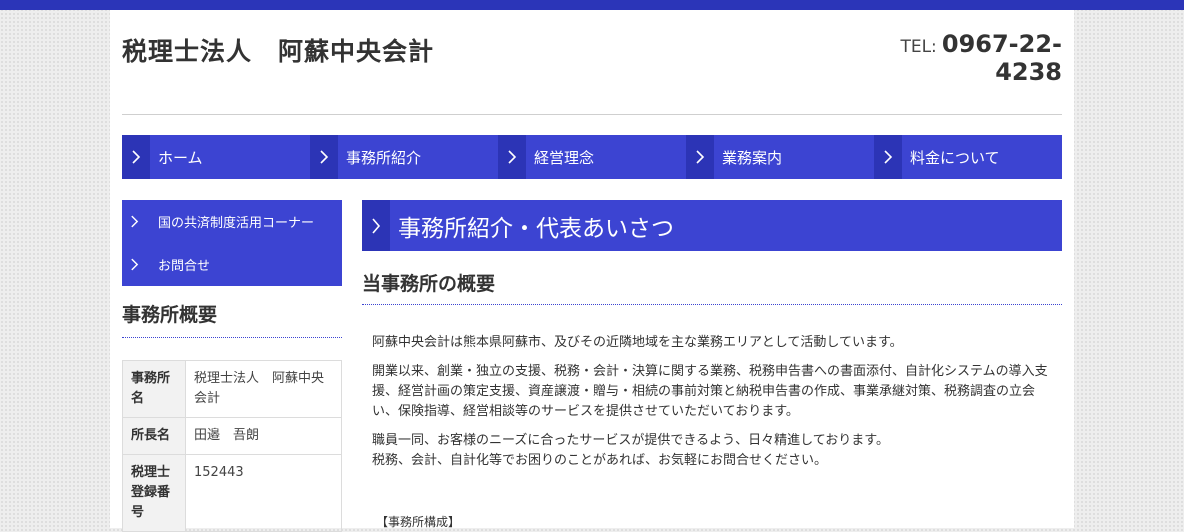 The image size is (1184, 532). I want to click on nav-item-label: 業務案内, so click(752, 157).